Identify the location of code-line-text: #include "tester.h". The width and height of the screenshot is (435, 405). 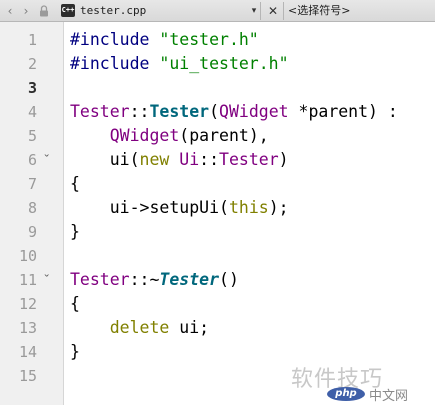
(164, 40).